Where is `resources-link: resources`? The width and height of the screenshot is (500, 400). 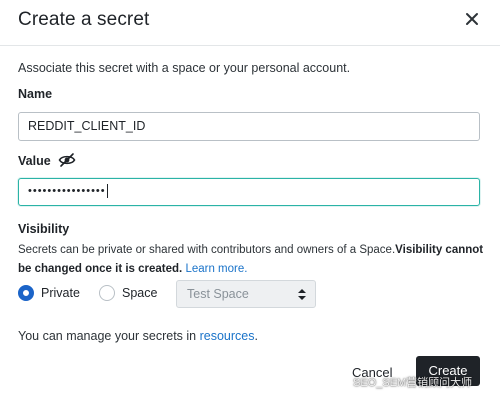
resources-link: resources is located at coordinates (227, 336).